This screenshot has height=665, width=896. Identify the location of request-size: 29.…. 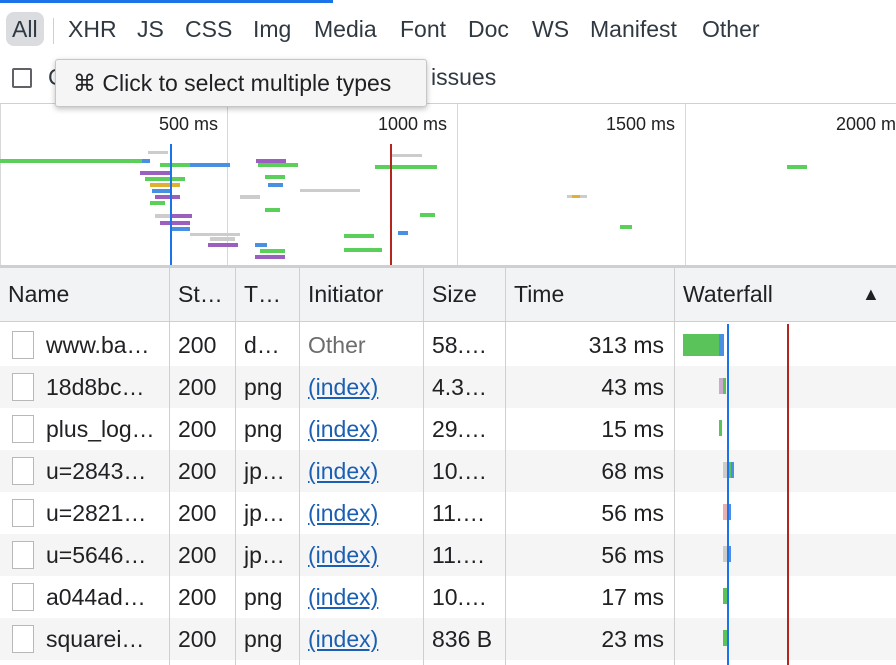
(459, 429).